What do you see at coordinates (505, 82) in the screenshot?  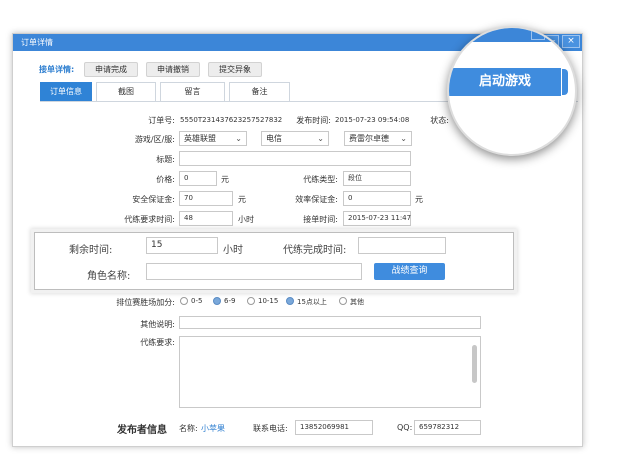 I see `launch-game-button: 启动游戏` at bounding box center [505, 82].